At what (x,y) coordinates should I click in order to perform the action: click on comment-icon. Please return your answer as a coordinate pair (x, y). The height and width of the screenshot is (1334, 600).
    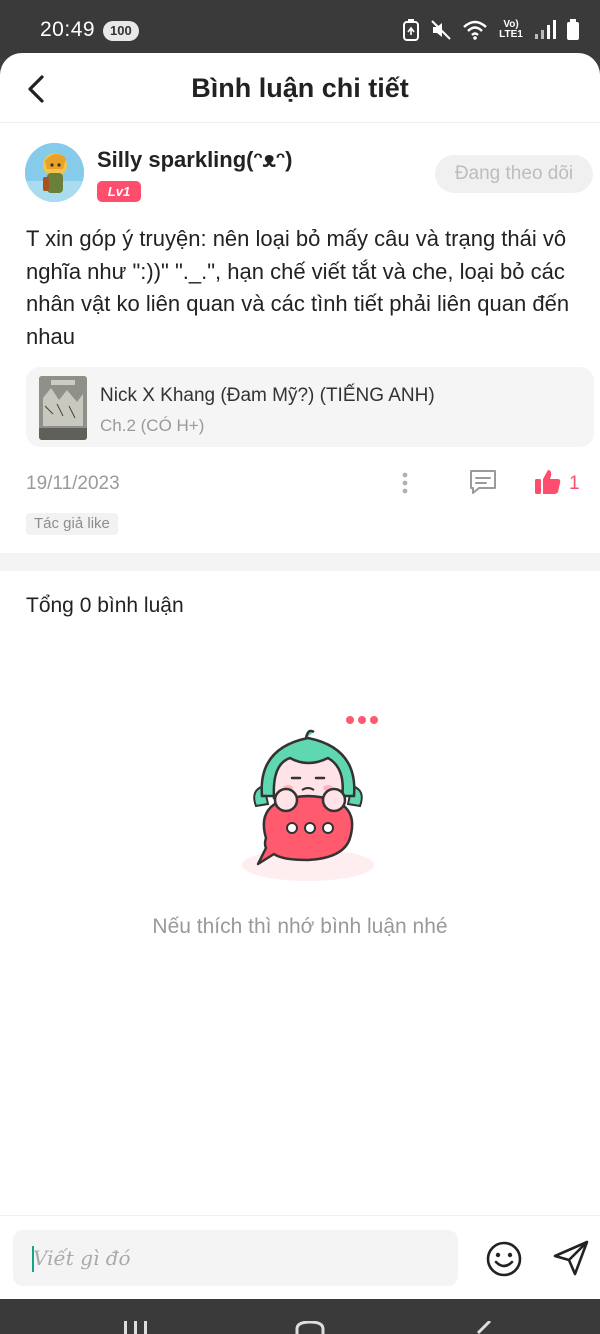
    Looking at the image, I should click on (483, 482).